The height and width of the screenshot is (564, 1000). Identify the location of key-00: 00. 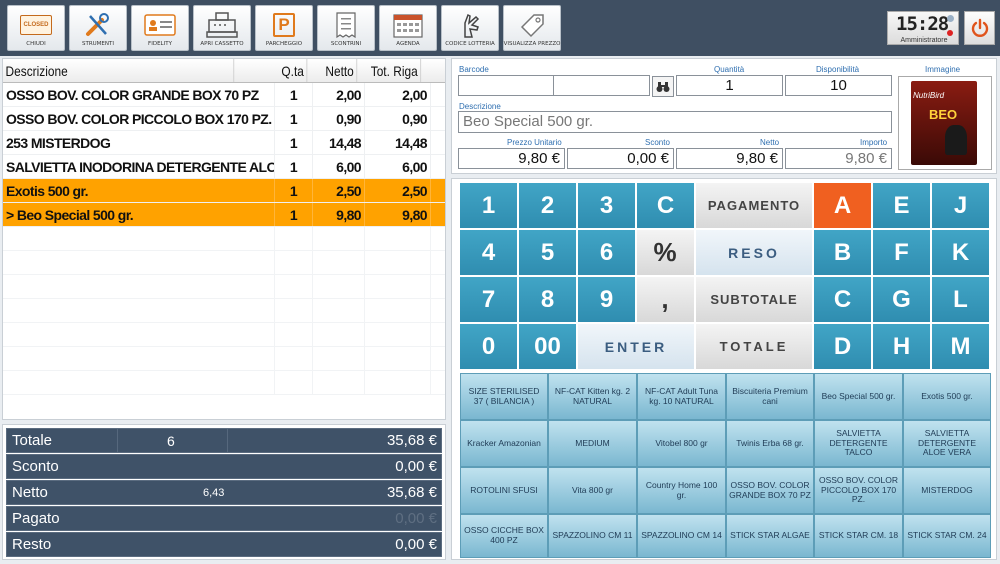
(547, 346).